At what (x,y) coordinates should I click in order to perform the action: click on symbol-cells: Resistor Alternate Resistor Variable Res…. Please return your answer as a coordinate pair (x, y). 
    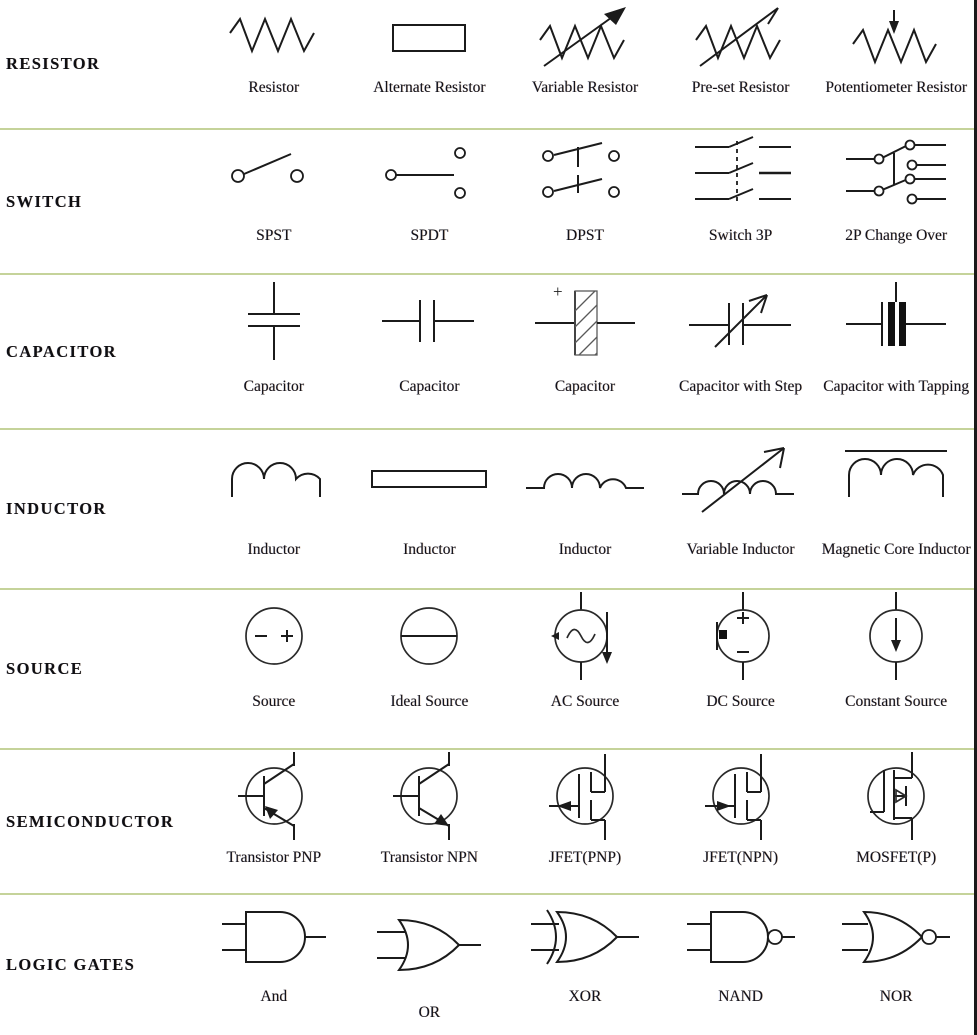
    Looking at the image, I should click on (585, 64).